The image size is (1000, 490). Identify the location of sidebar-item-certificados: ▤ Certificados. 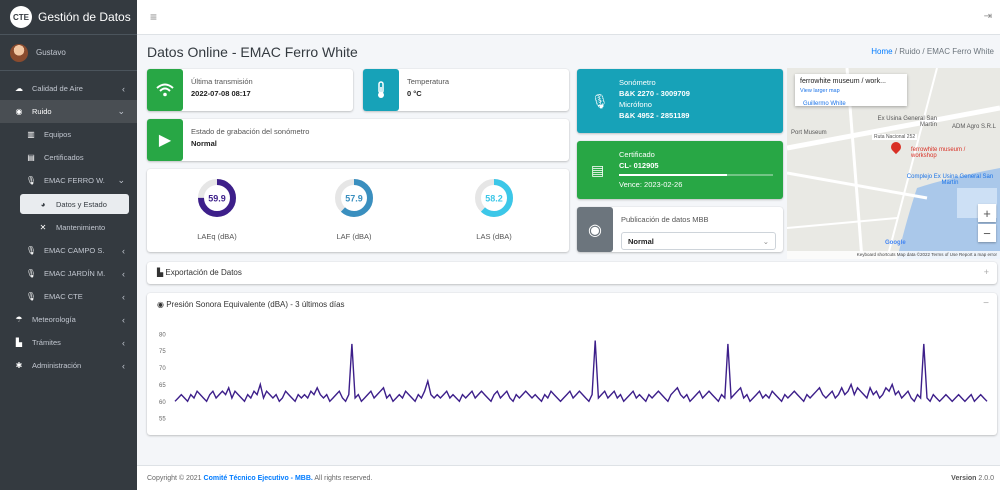
(68, 157).